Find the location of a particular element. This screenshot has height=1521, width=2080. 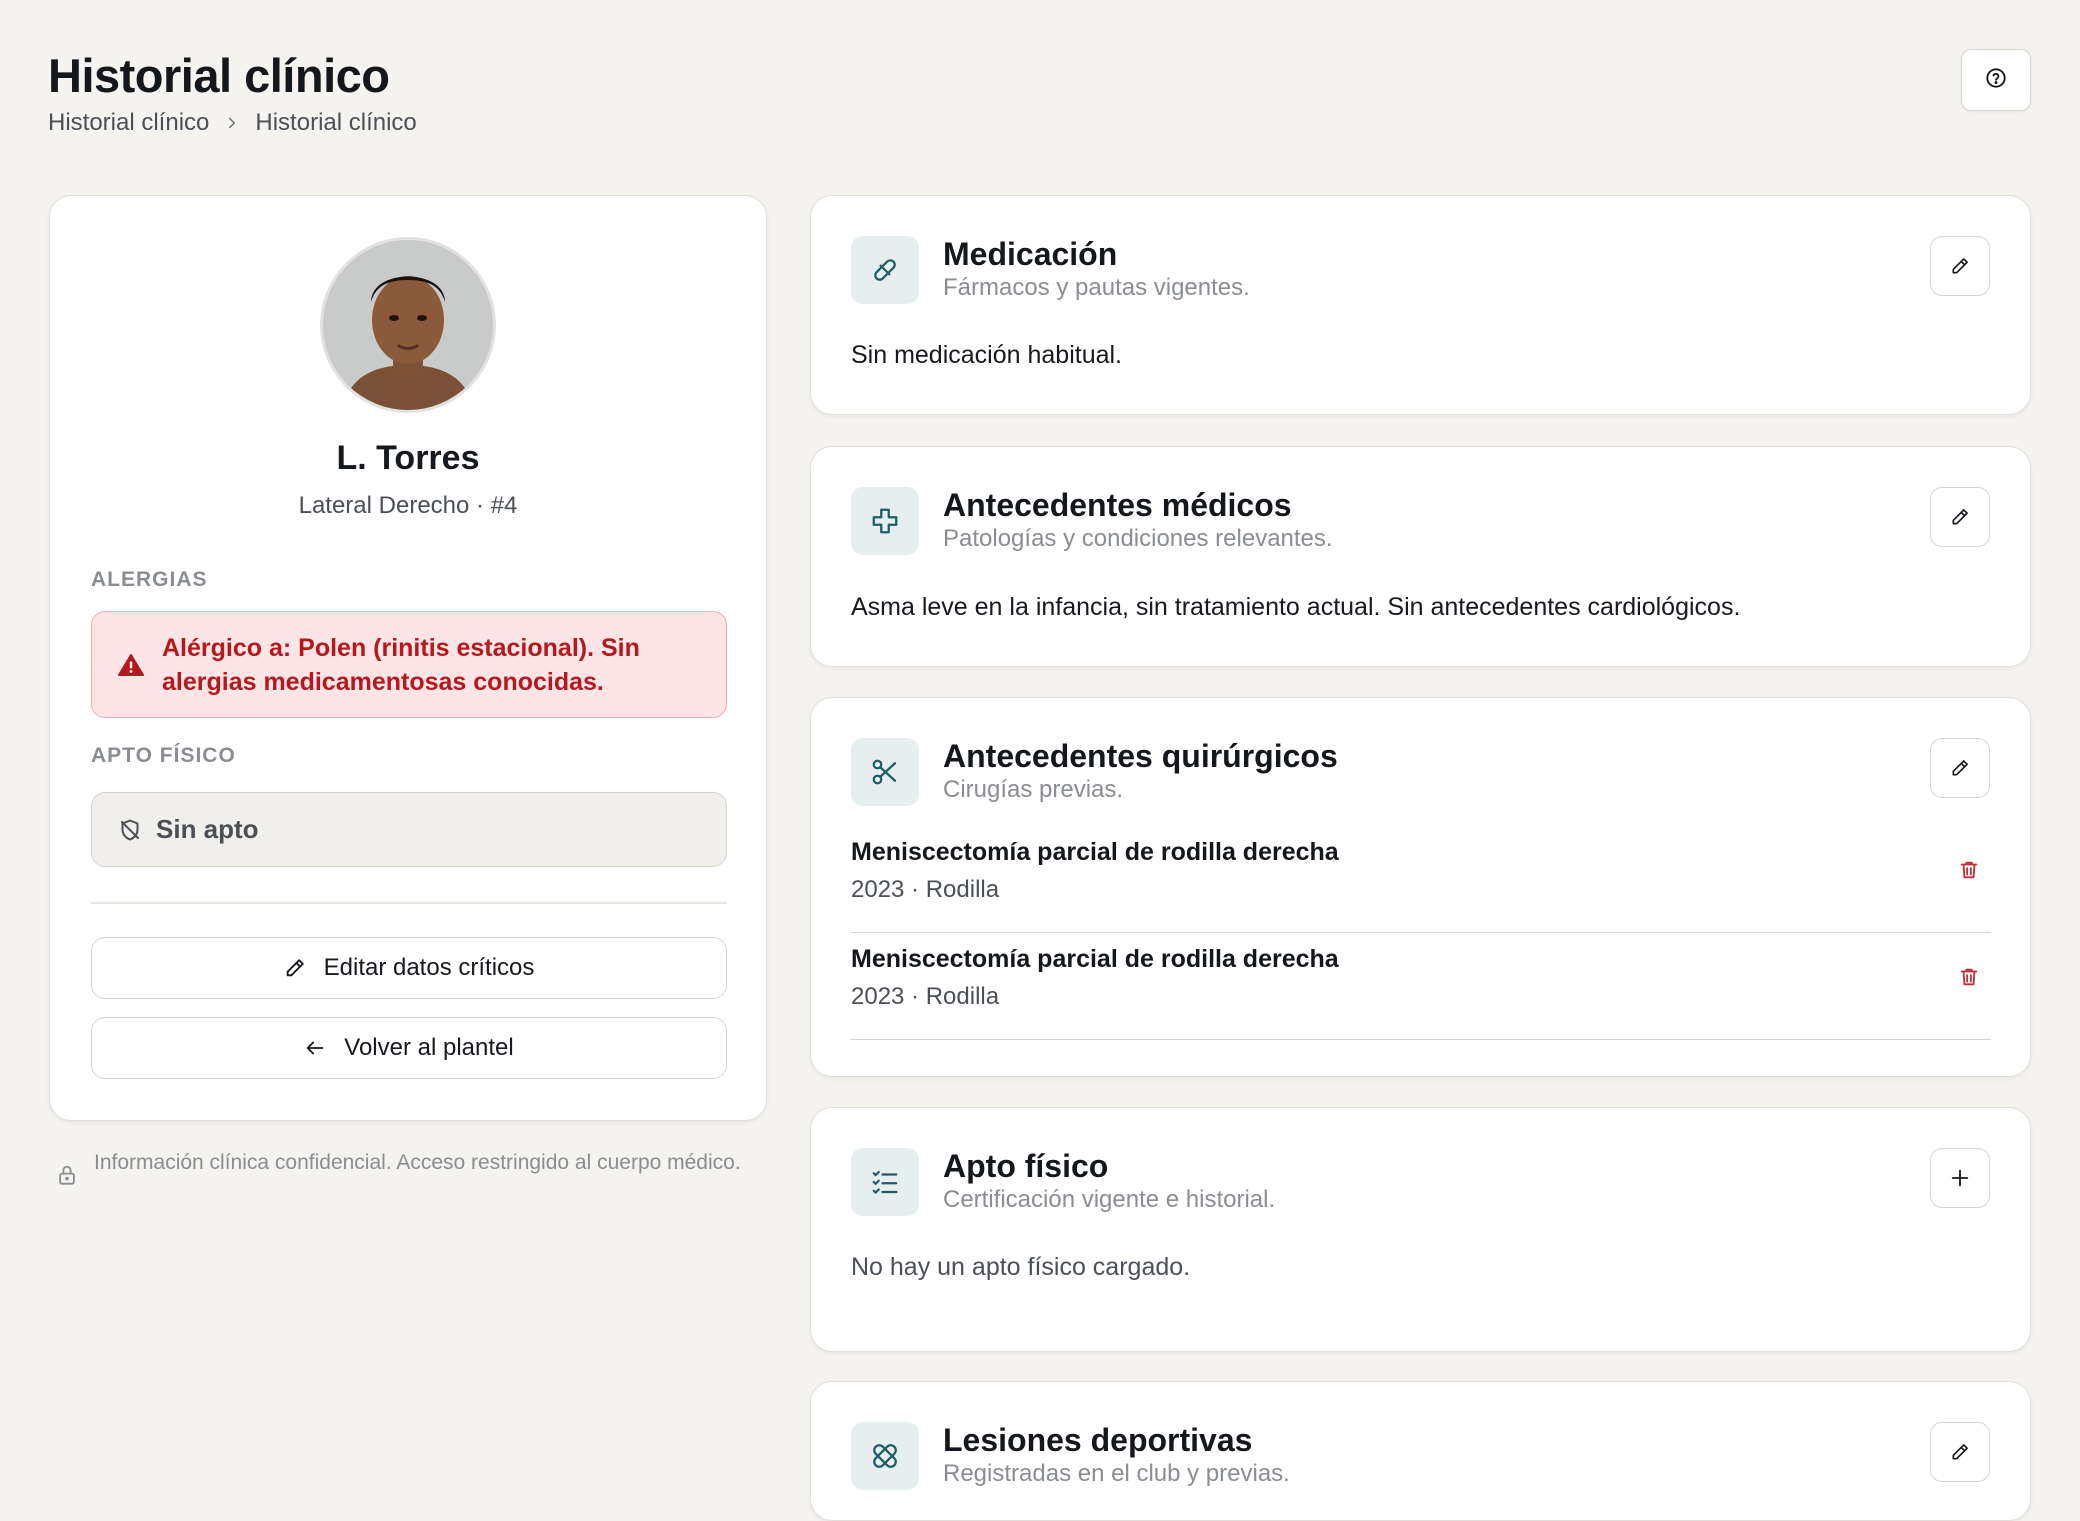

surgical-history-title: Antecedentes quirúrgicos is located at coordinates (1140, 756).